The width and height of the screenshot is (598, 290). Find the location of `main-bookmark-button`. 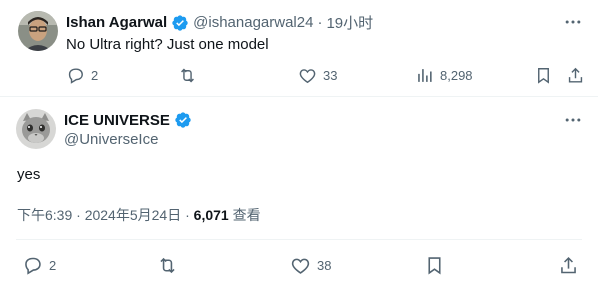

main-bookmark-button is located at coordinates (434, 265).